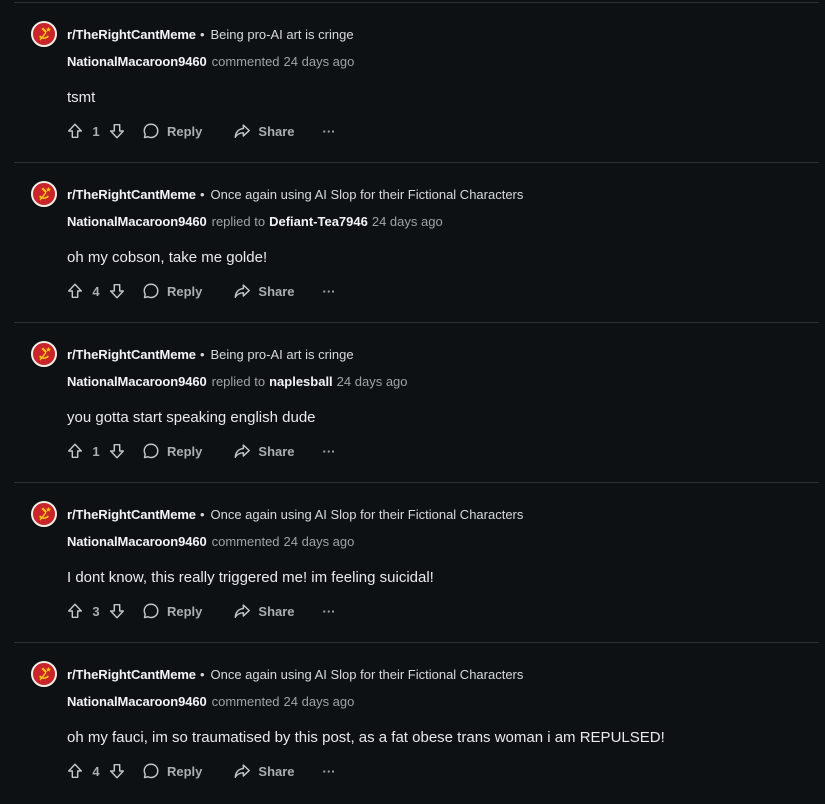 The image size is (825, 804). Describe the element at coordinates (210, 62) in the screenshot. I see `comment-author-line: NationalMacaroon9460 commented 24 days ago` at that location.